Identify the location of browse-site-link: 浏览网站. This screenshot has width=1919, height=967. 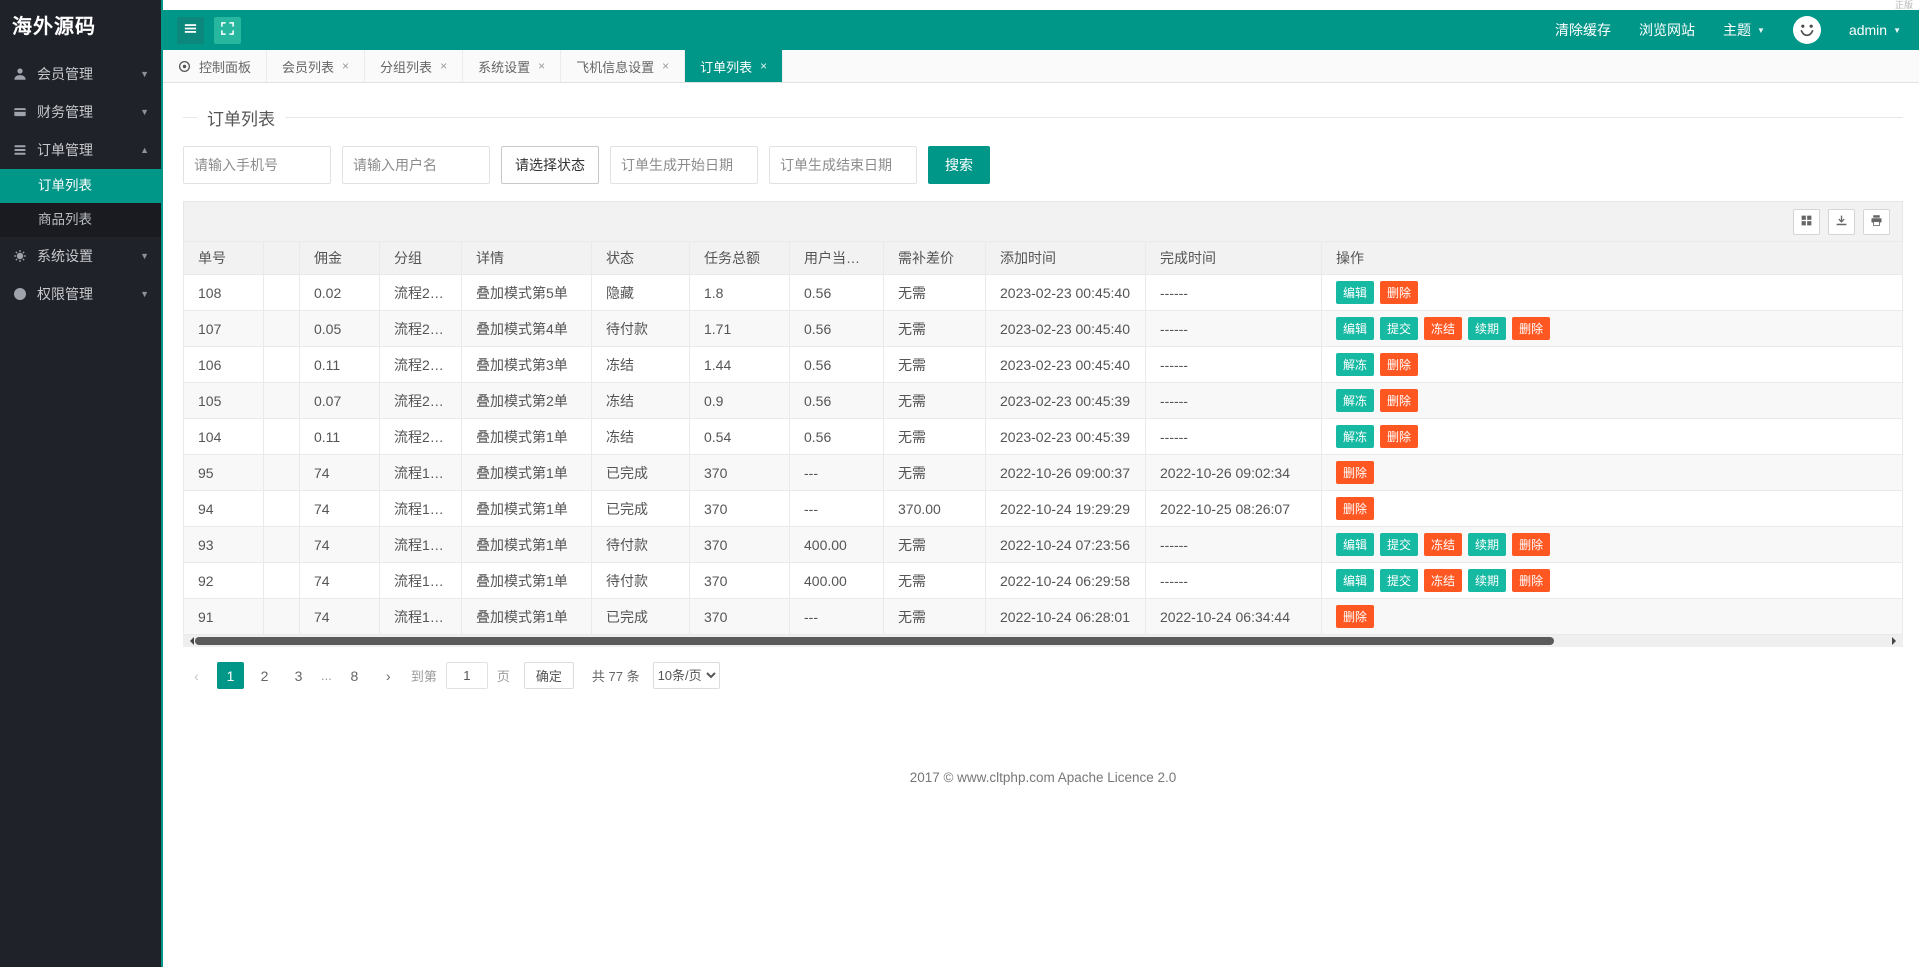
(1667, 30).